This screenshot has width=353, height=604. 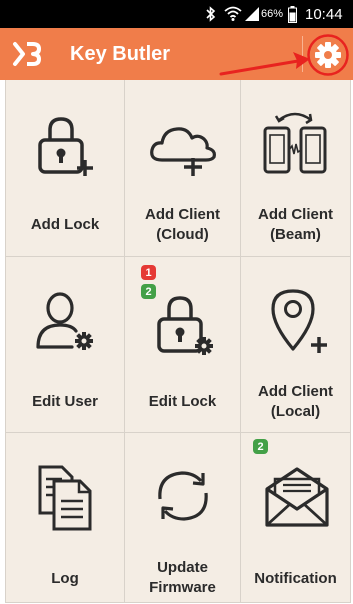 I want to click on update-firmware-icon, so click(x=183, y=496).